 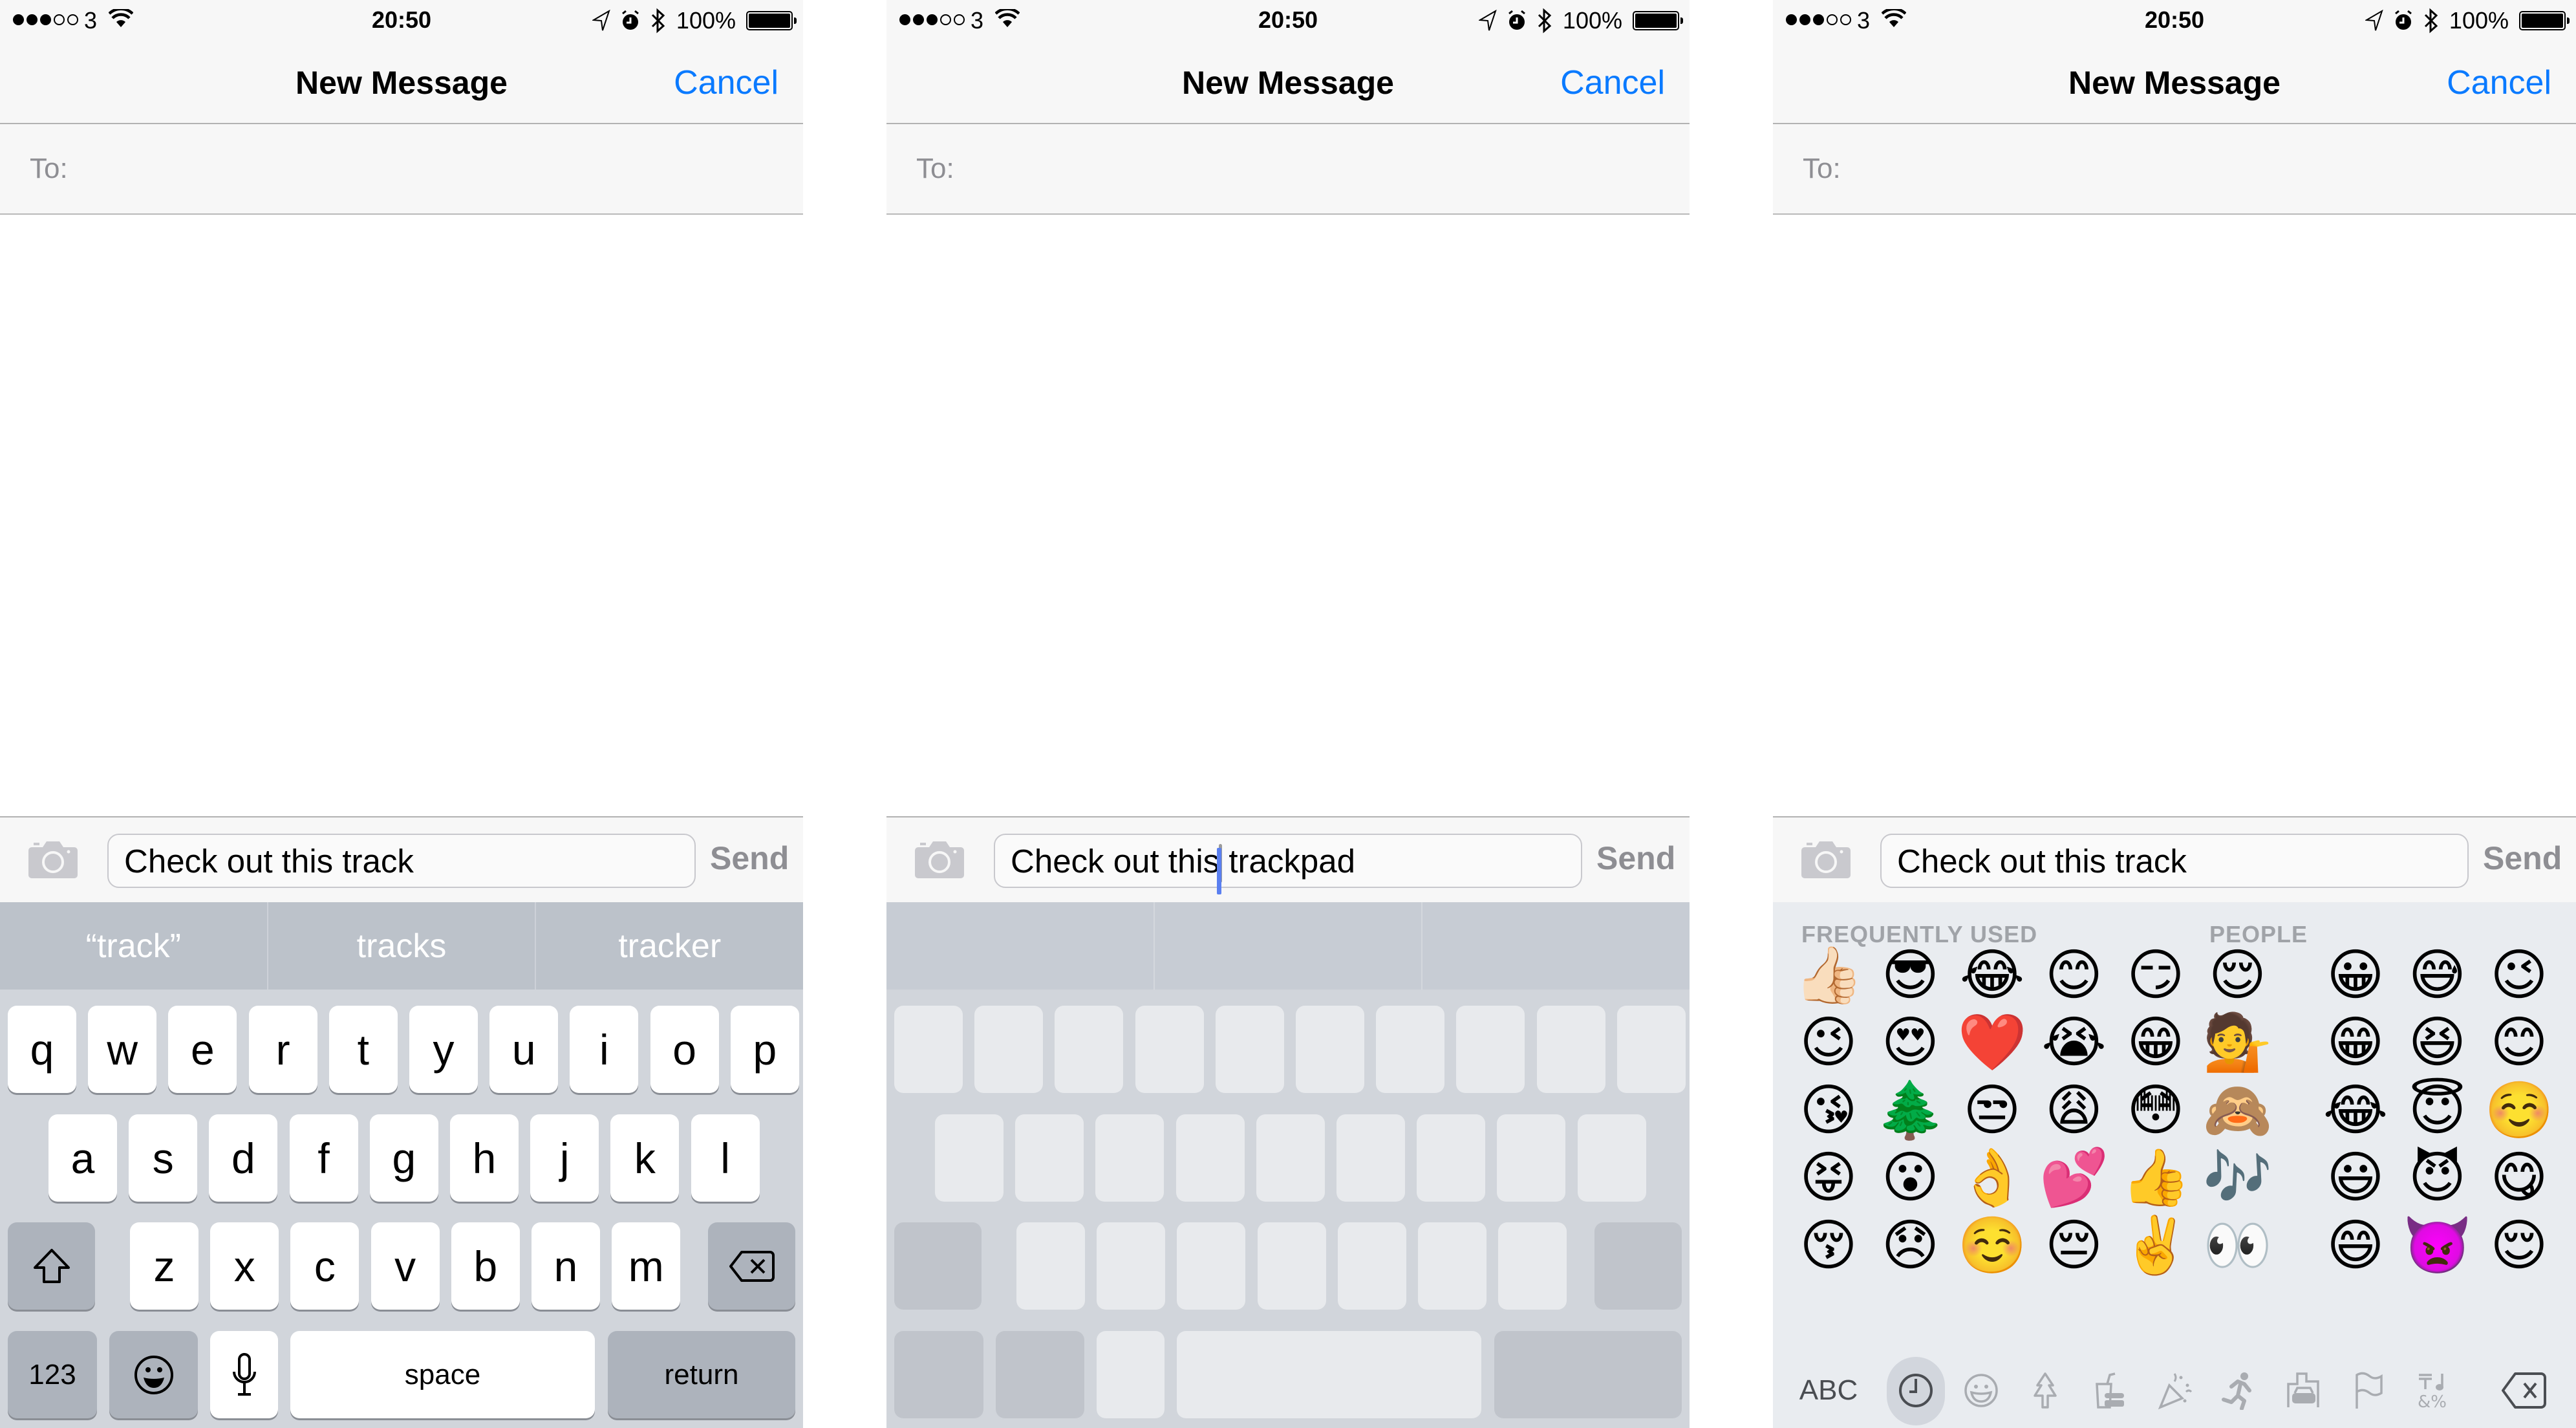 What do you see at coordinates (1828, 975) in the screenshot?
I see `emoji-item: 👍🏻` at bounding box center [1828, 975].